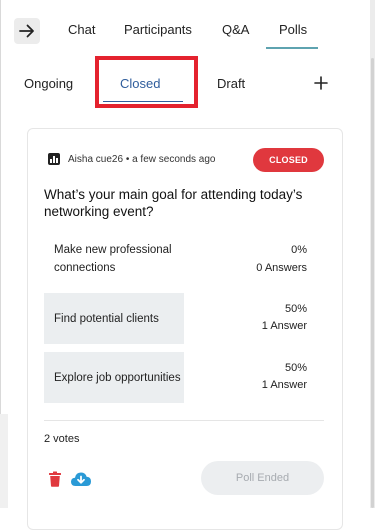  Describe the element at coordinates (184, 420) in the screenshot. I see `divider` at that location.